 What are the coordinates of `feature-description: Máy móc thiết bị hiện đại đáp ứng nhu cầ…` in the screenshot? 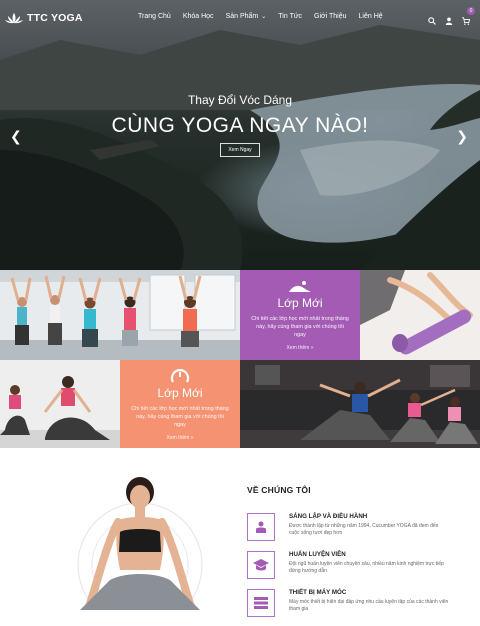 It's located at (369, 606).